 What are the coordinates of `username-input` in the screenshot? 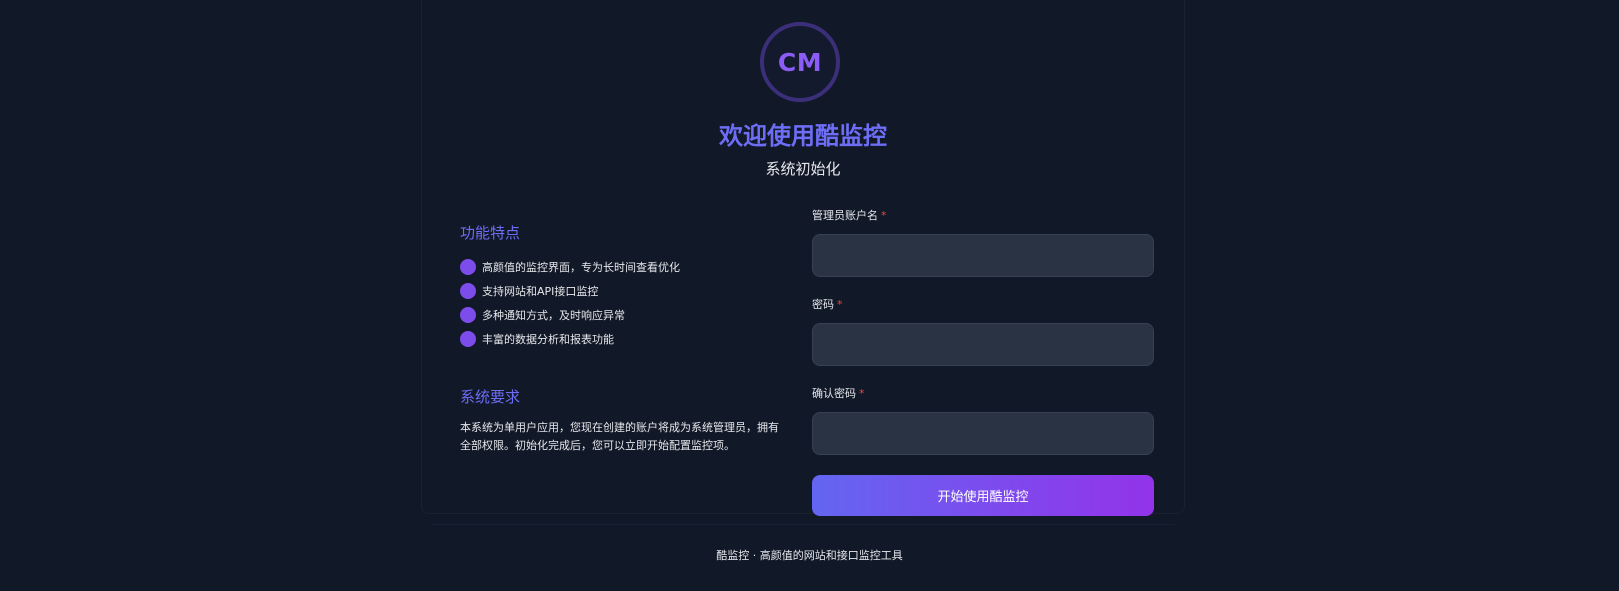 It's located at (983, 255).